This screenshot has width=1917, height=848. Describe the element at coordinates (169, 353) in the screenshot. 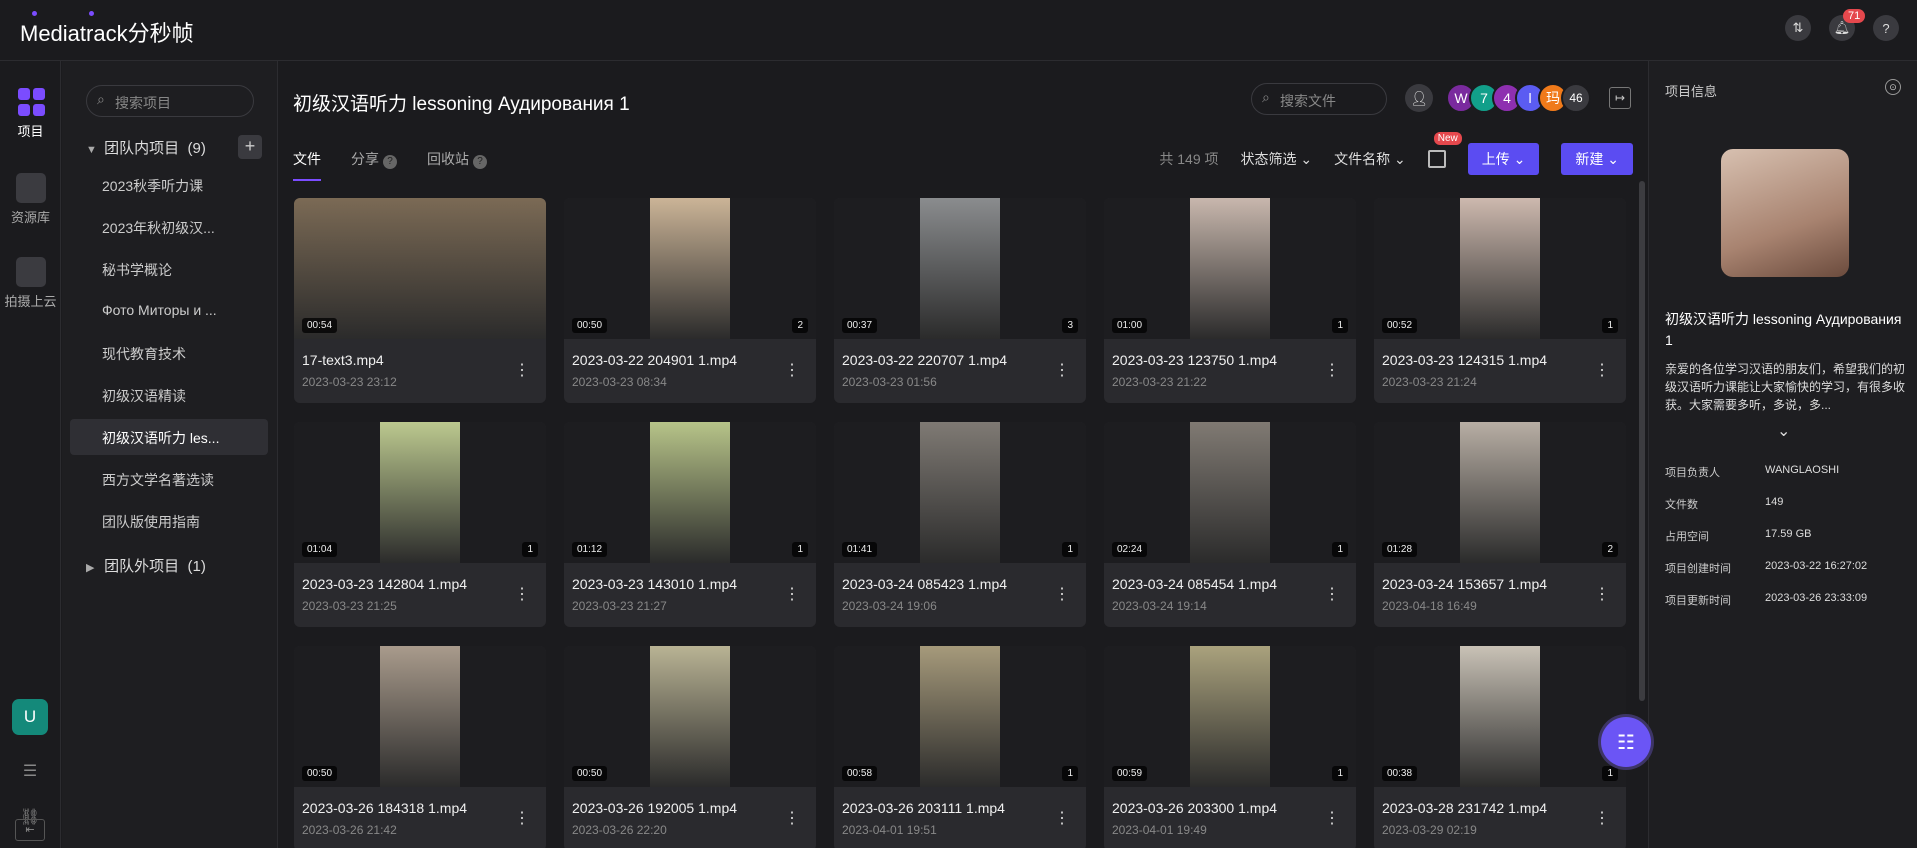

I see `sidebar-project-item: 现代教育技术` at that location.